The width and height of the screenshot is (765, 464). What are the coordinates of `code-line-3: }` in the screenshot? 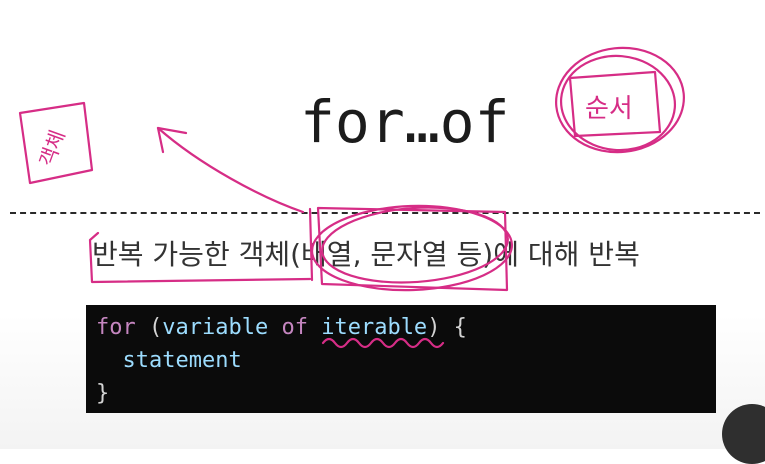 It's located at (103, 393).